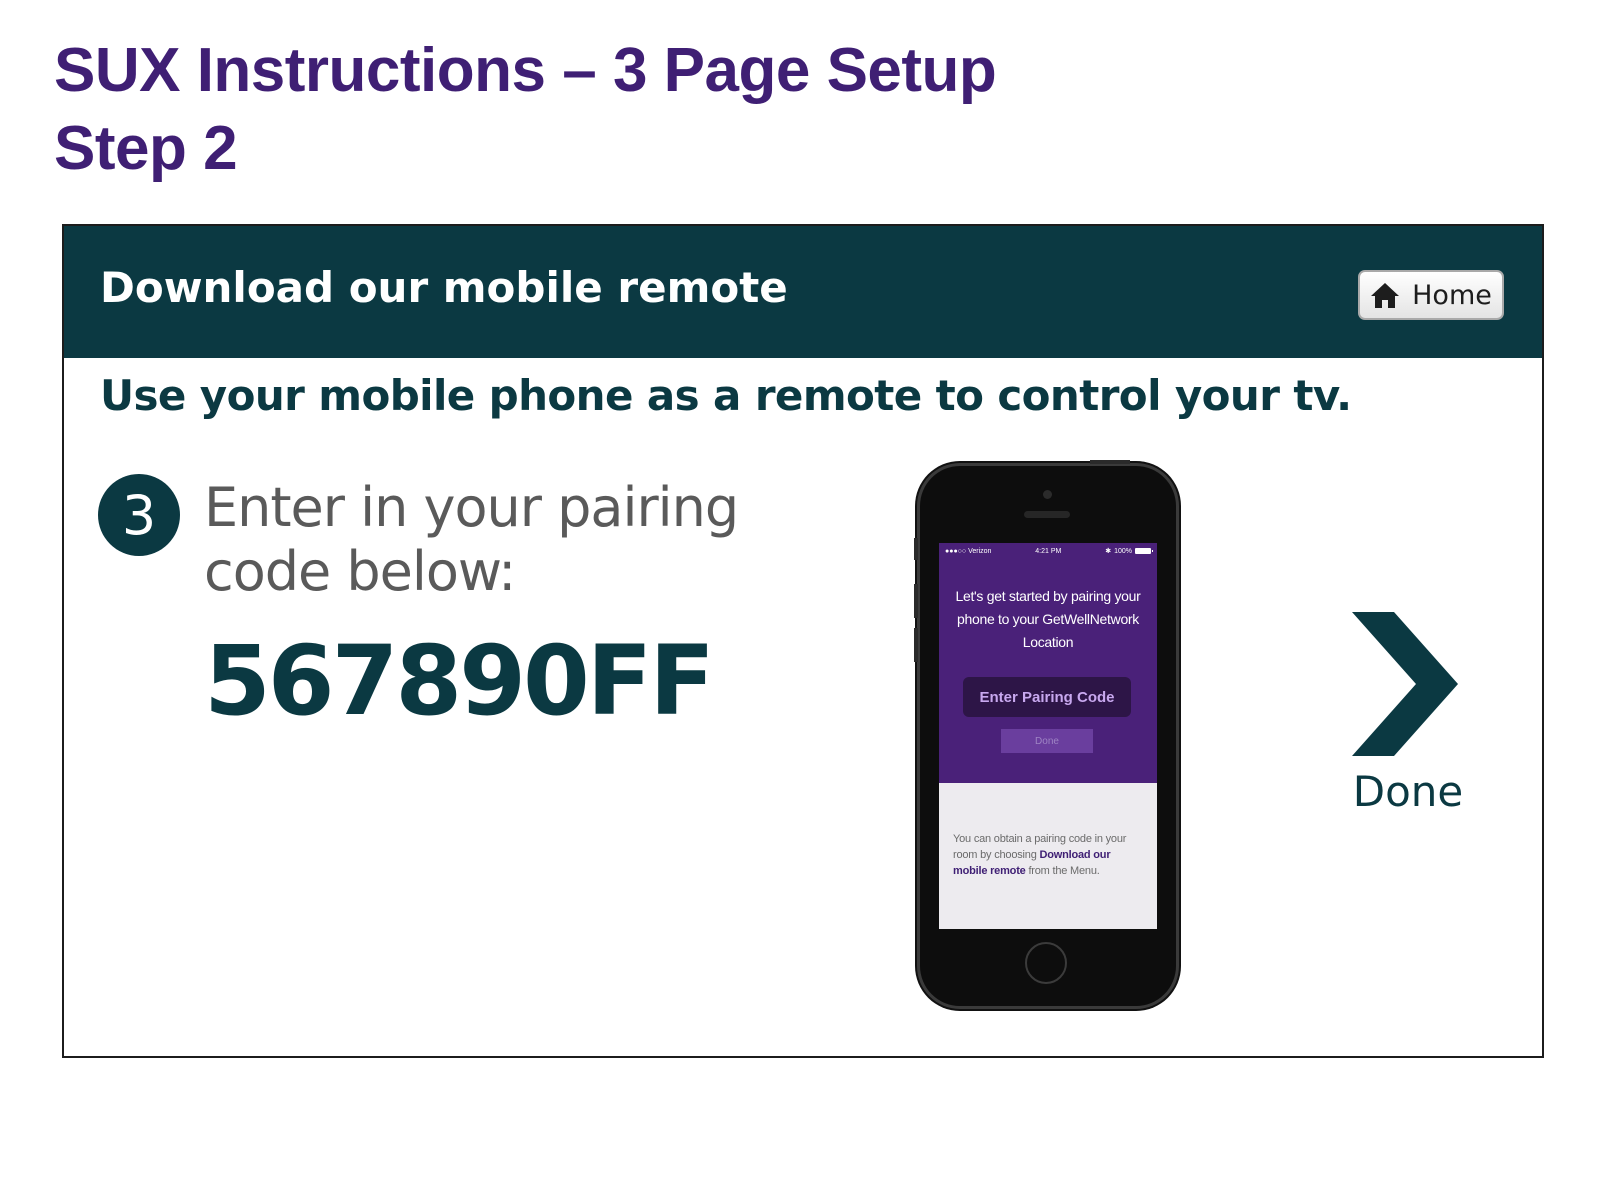  What do you see at coordinates (1047, 741) in the screenshot?
I see `phone-done-button: Done` at bounding box center [1047, 741].